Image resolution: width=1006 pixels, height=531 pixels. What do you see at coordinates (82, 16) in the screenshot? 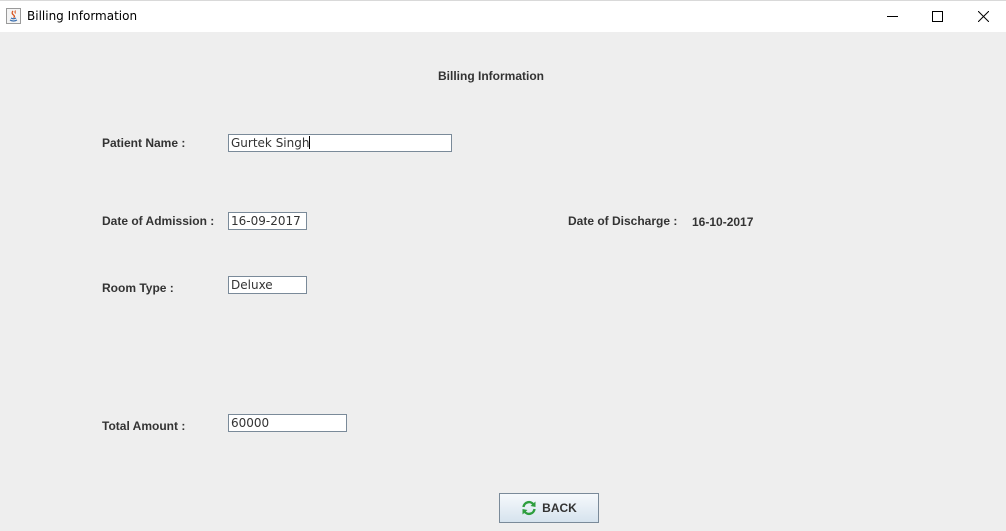
I see `window-title: Billing Information` at bounding box center [82, 16].